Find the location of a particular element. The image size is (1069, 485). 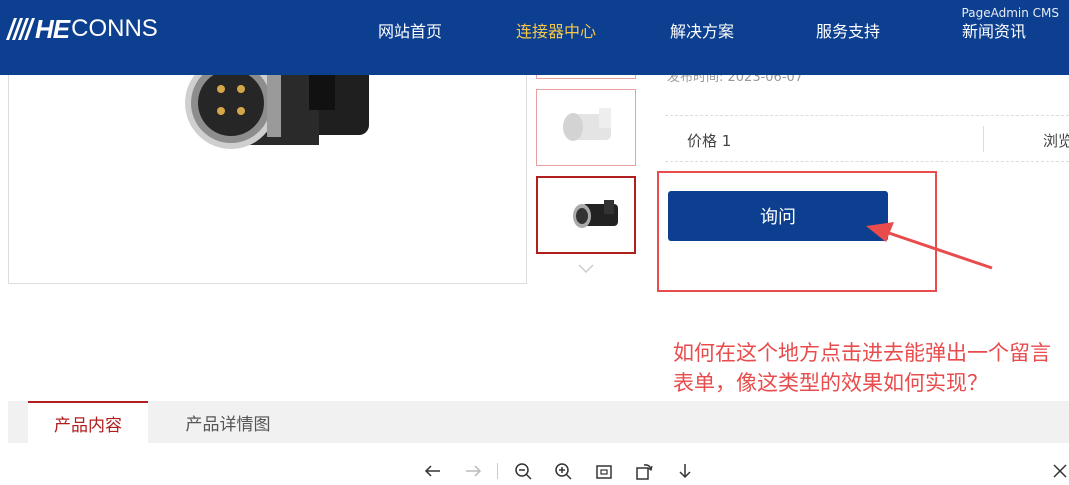

meta-divider is located at coordinates (983, 139).